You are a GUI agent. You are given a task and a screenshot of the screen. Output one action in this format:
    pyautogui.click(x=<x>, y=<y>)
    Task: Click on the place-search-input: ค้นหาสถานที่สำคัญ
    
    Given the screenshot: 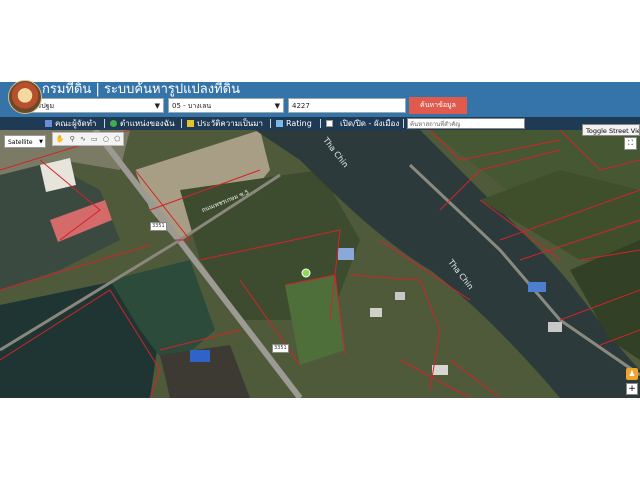 What is the action you would take?
    pyautogui.click(x=466, y=123)
    